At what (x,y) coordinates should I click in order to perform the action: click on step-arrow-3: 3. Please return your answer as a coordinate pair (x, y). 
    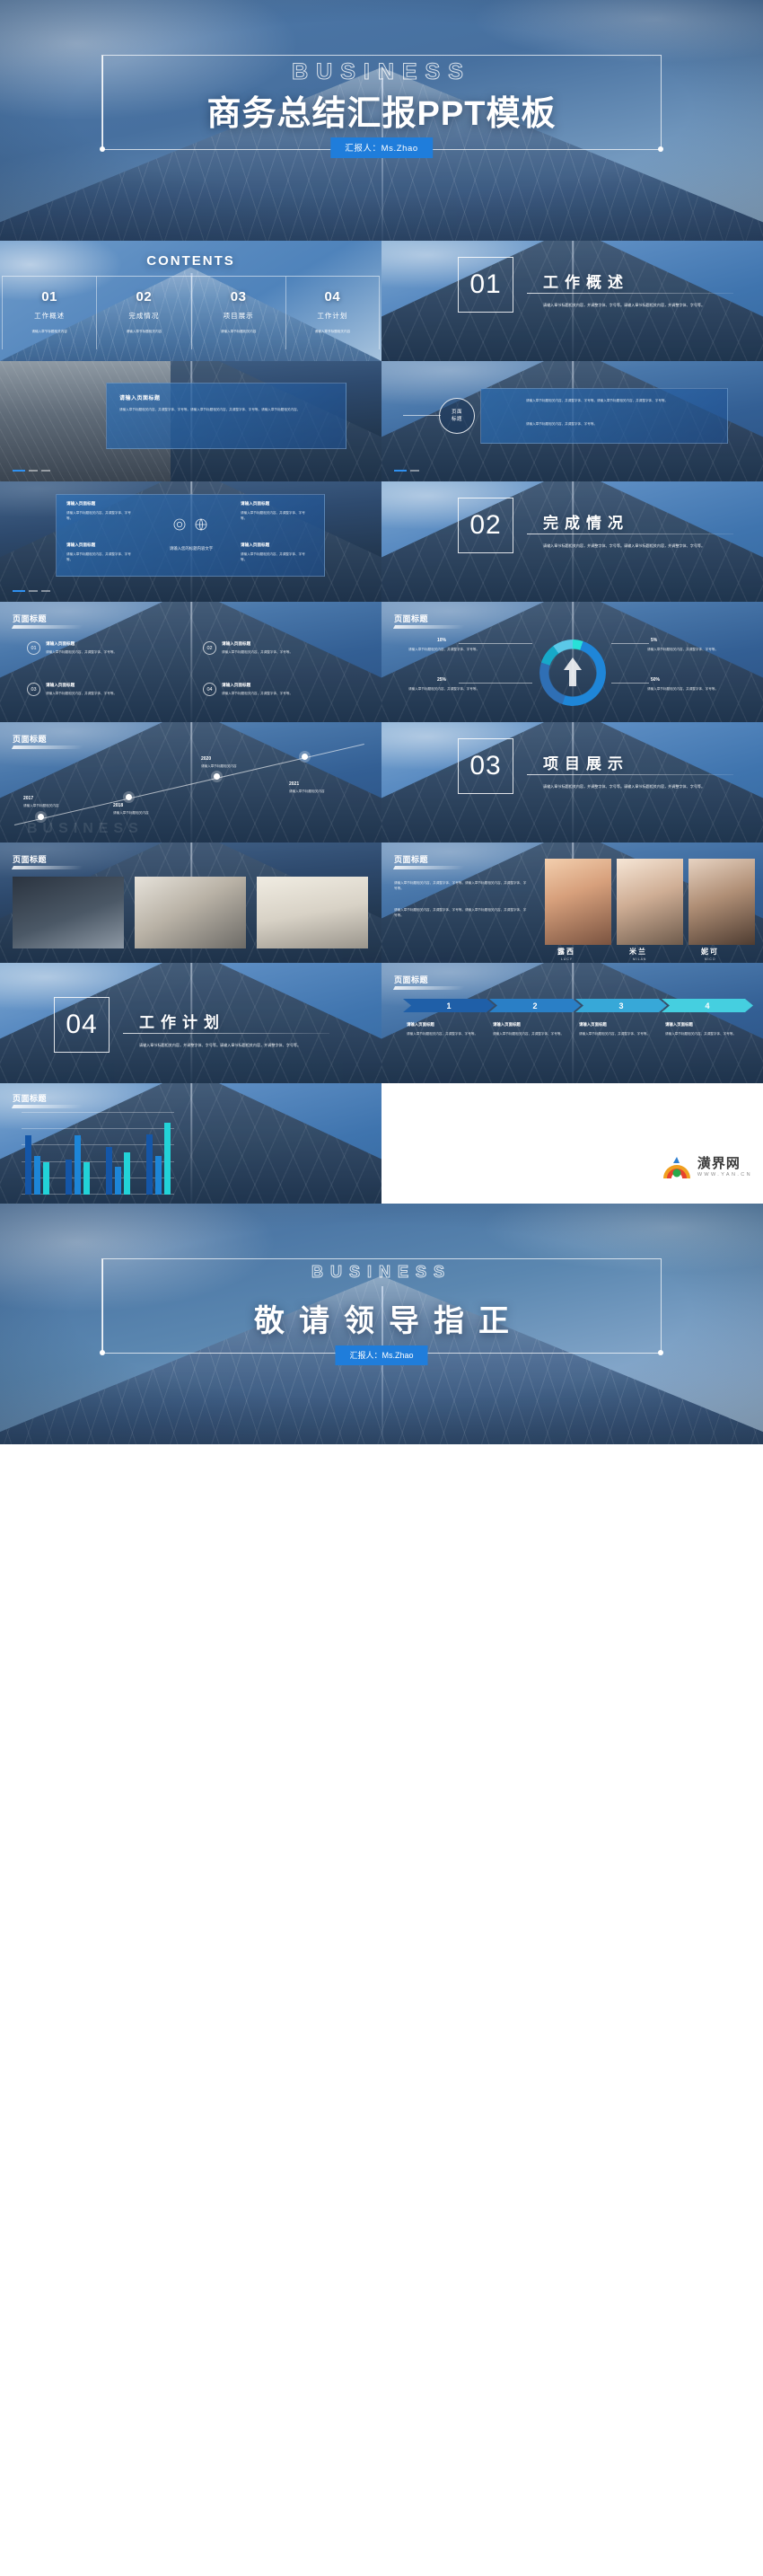
    Looking at the image, I should click on (621, 1005).